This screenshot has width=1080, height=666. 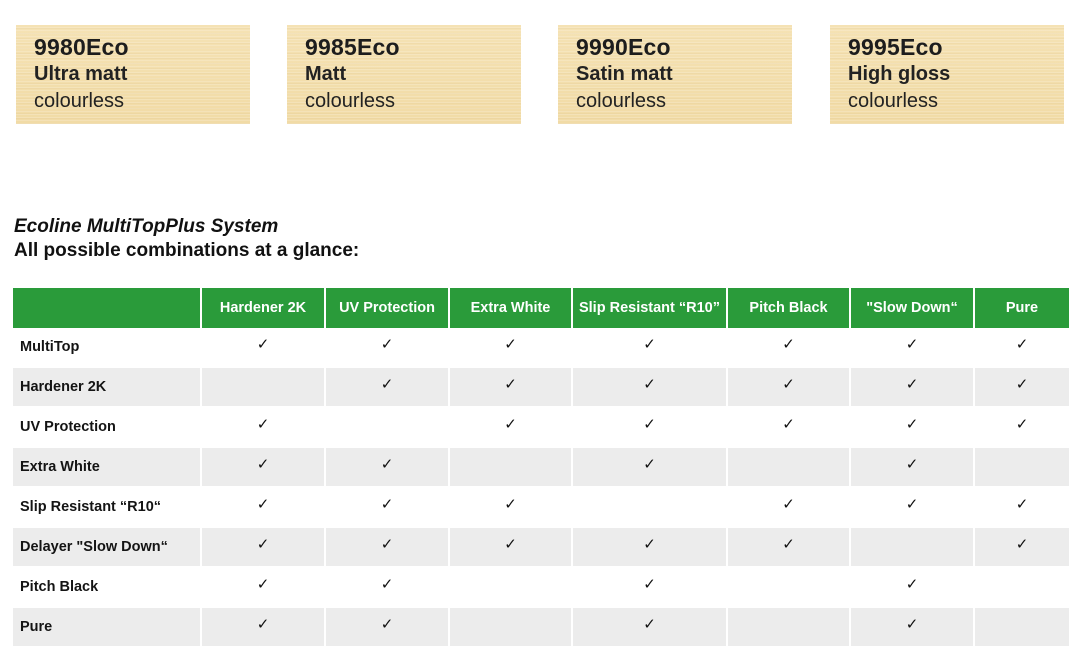 I want to click on table-row: UV Protection ✓ ✓ ✓ ✓ ✓ ✓, so click(x=541, y=428).